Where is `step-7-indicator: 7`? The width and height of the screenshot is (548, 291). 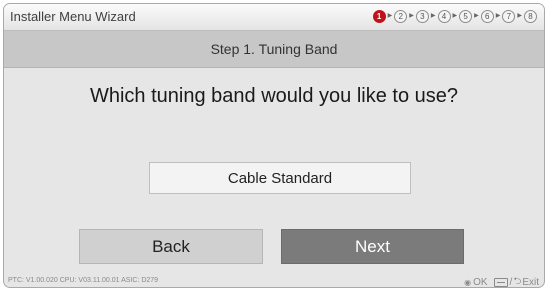
step-7-indicator: 7 is located at coordinates (509, 16).